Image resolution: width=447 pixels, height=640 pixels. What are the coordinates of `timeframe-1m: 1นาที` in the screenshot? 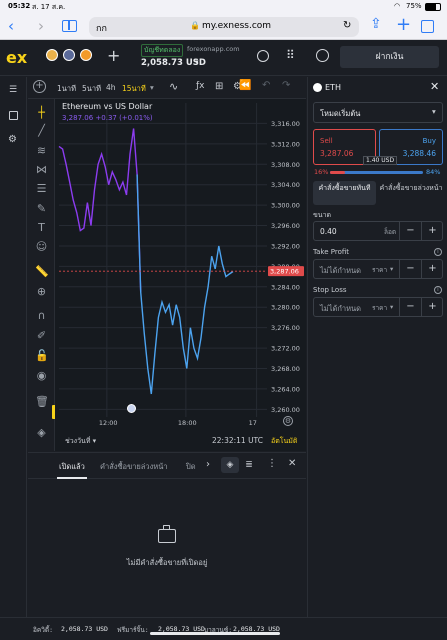 It's located at (66, 89).